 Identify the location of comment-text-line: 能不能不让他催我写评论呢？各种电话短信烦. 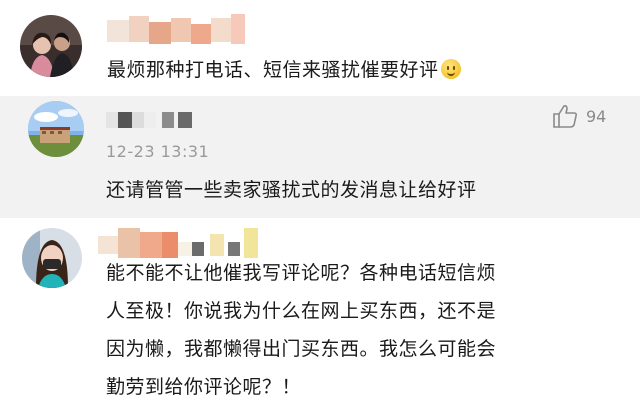
(301, 273).